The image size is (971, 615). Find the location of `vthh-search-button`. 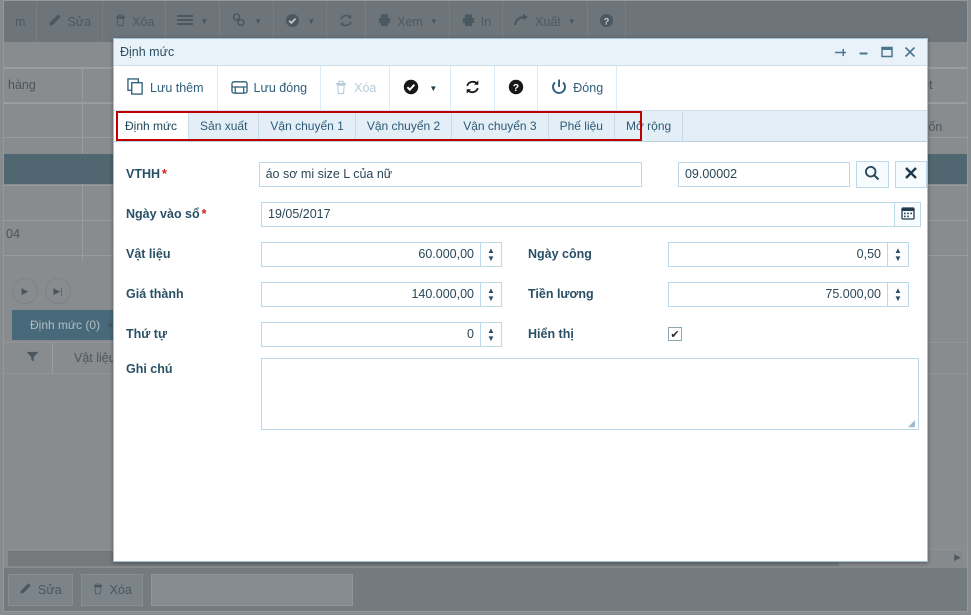

vthh-search-button is located at coordinates (872, 174).